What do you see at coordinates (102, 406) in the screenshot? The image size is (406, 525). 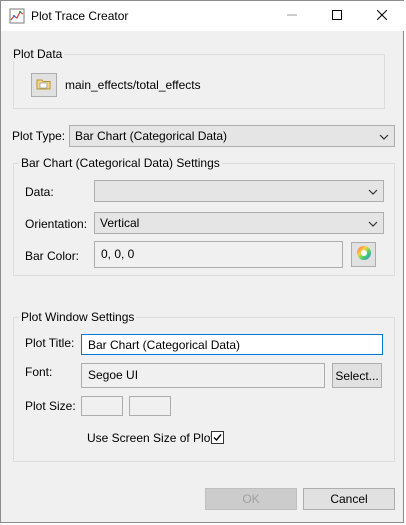 I see `plot-width-input` at bounding box center [102, 406].